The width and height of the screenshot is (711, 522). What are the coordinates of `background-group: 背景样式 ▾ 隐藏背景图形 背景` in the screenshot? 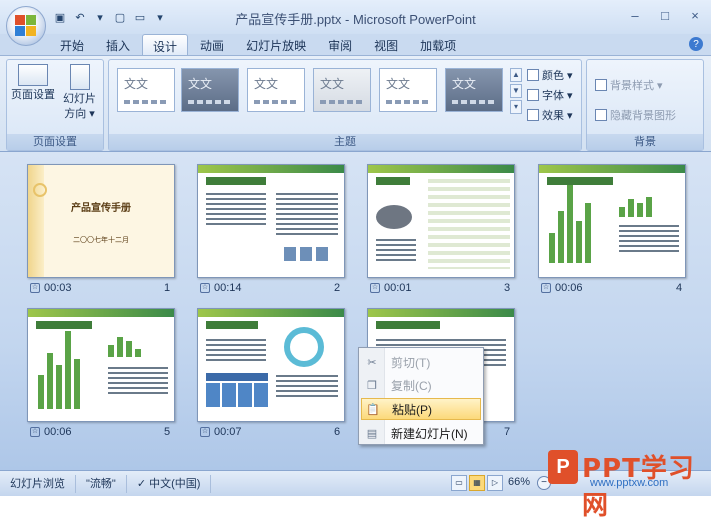 It's located at (645, 105).